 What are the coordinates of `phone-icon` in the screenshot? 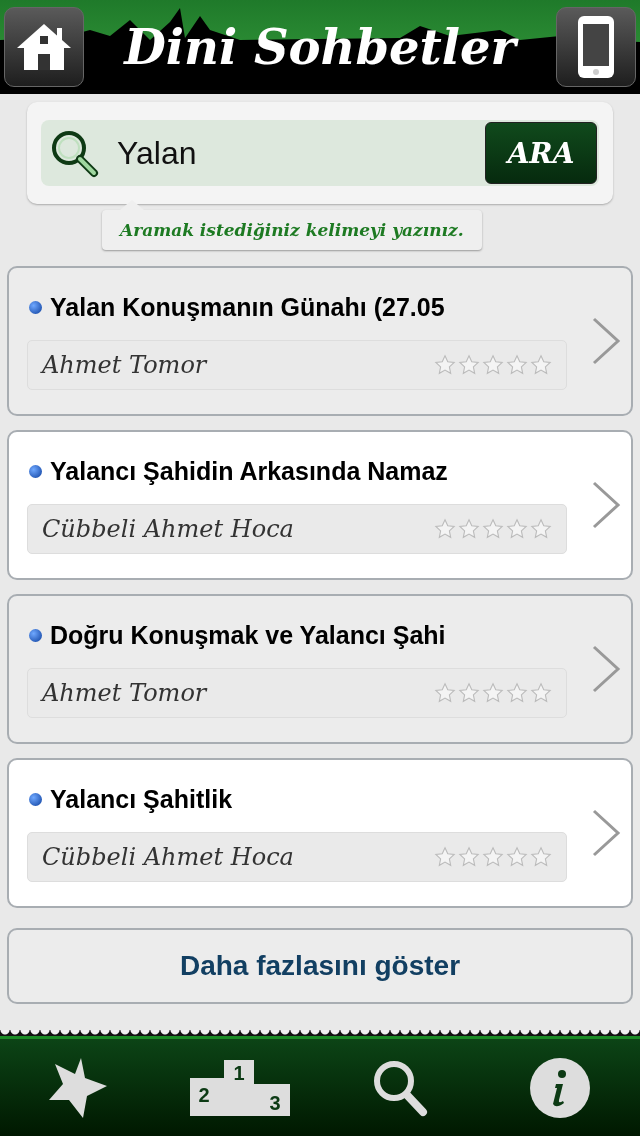 It's located at (596, 47).